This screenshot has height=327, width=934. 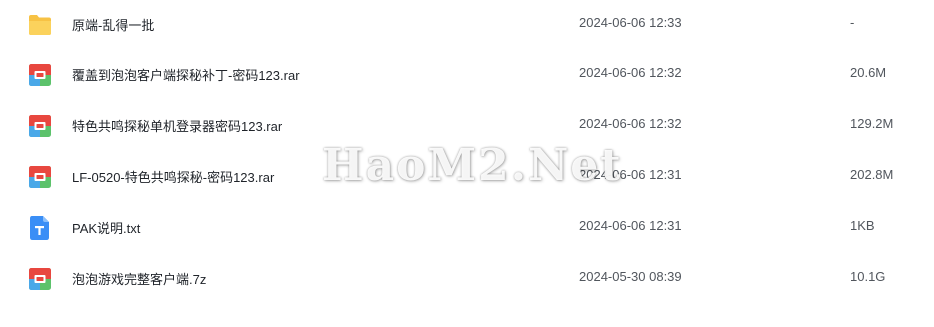 What do you see at coordinates (113, 24) in the screenshot?
I see `file-name: 原端-乱得一批` at bounding box center [113, 24].